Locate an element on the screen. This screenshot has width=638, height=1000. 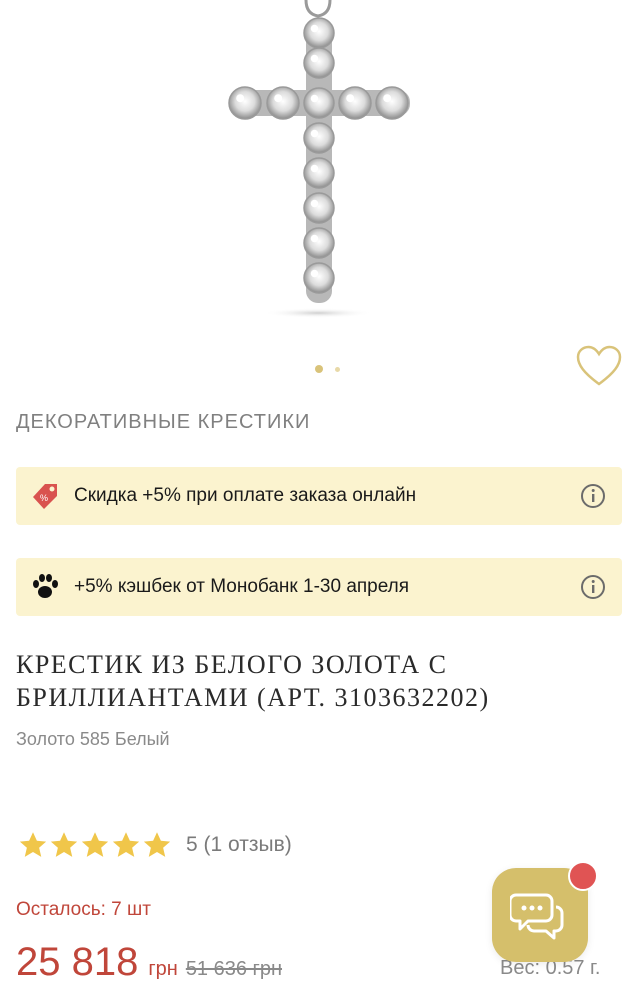
rating-text: 5 (1 отзыв) is located at coordinates (239, 845).